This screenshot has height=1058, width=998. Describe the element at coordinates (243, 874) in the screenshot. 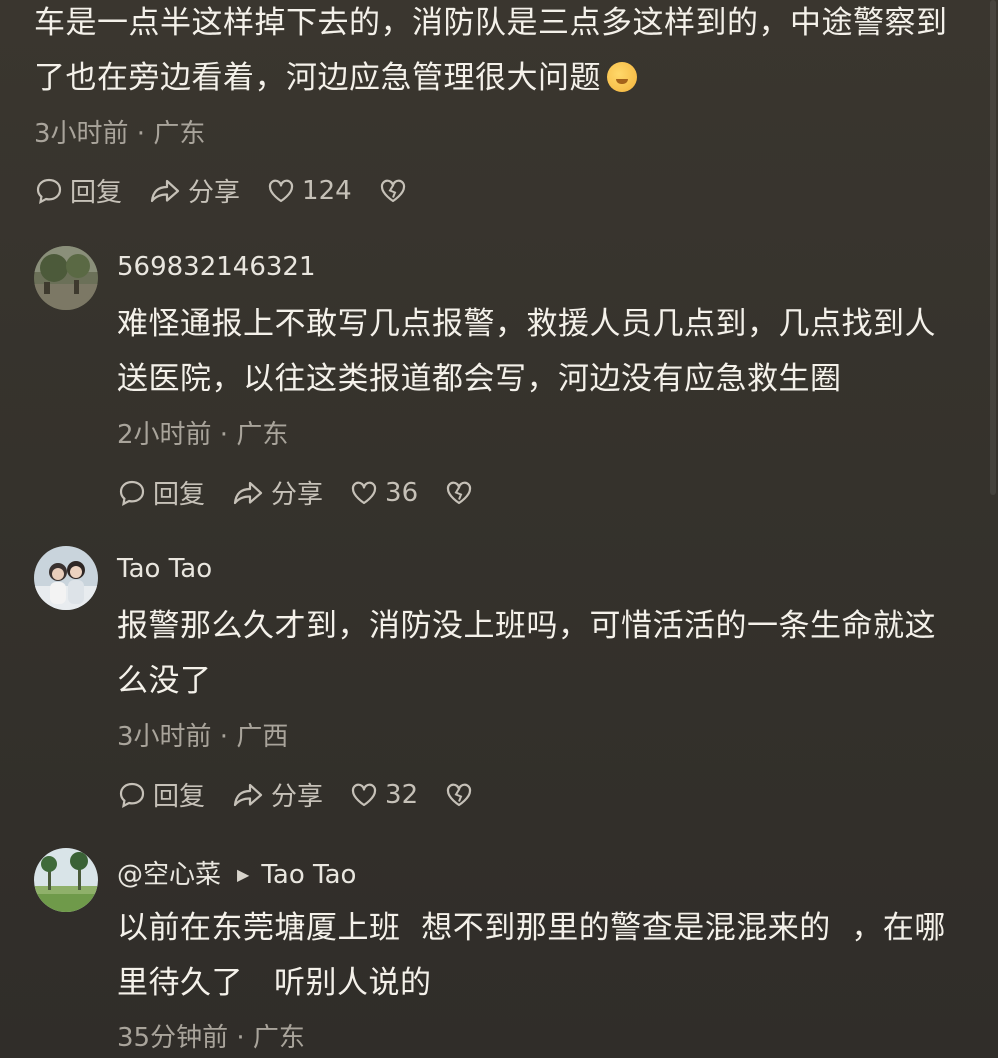

I see `reply-to-arrow-icon: ▶` at that location.